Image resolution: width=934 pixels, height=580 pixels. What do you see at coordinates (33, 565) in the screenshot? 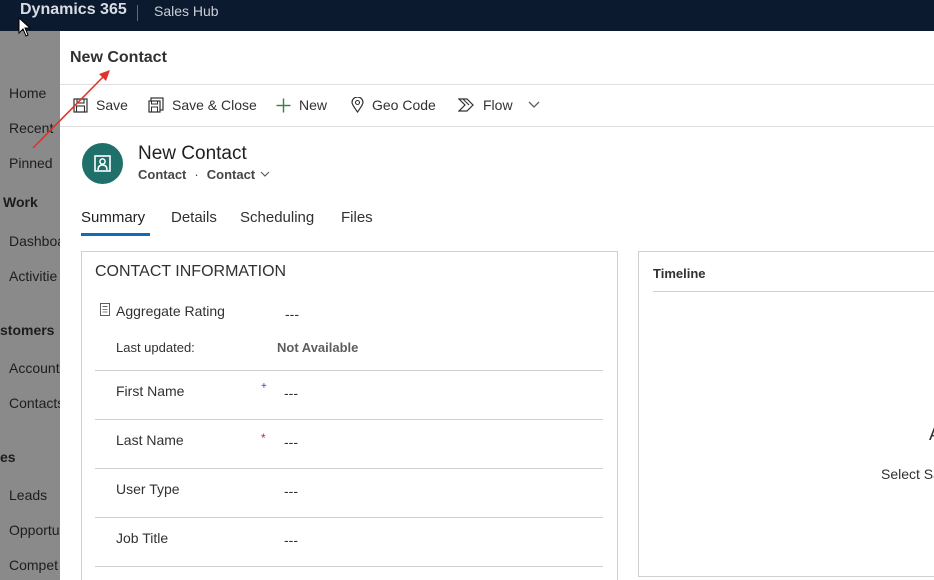
I see `sitemap-item-competitors: Compet` at bounding box center [33, 565].